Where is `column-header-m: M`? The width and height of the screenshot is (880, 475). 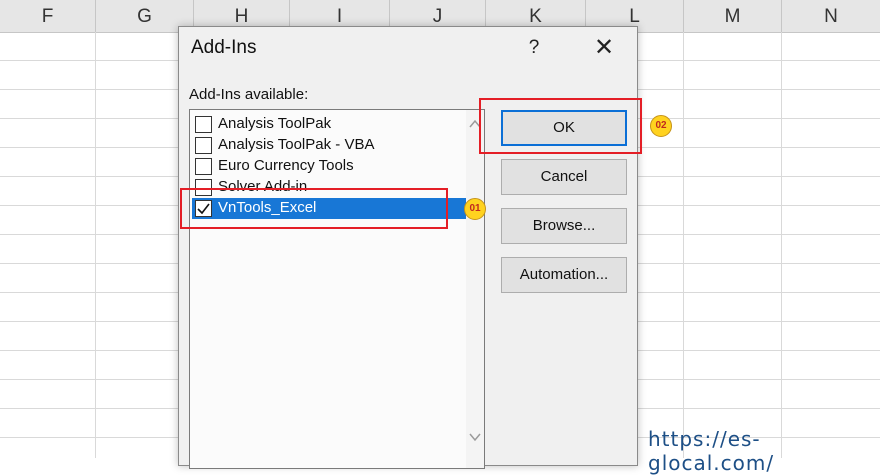 column-header-m: M is located at coordinates (733, 16).